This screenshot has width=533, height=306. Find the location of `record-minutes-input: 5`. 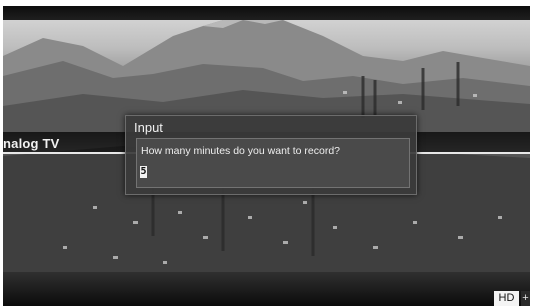

record-minutes-input: 5 is located at coordinates (143, 172).